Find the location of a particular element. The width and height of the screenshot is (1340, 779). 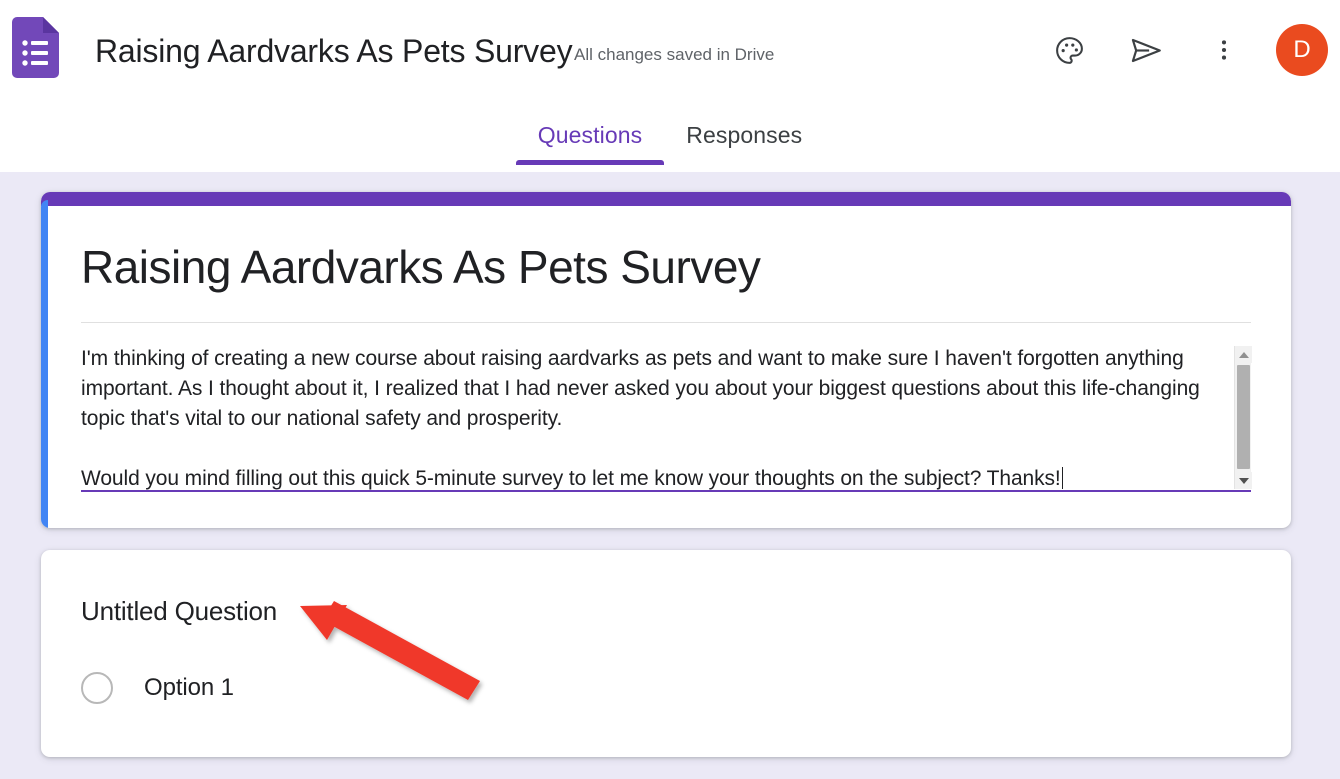

more-vert-icon is located at coordinates (1224, 50).